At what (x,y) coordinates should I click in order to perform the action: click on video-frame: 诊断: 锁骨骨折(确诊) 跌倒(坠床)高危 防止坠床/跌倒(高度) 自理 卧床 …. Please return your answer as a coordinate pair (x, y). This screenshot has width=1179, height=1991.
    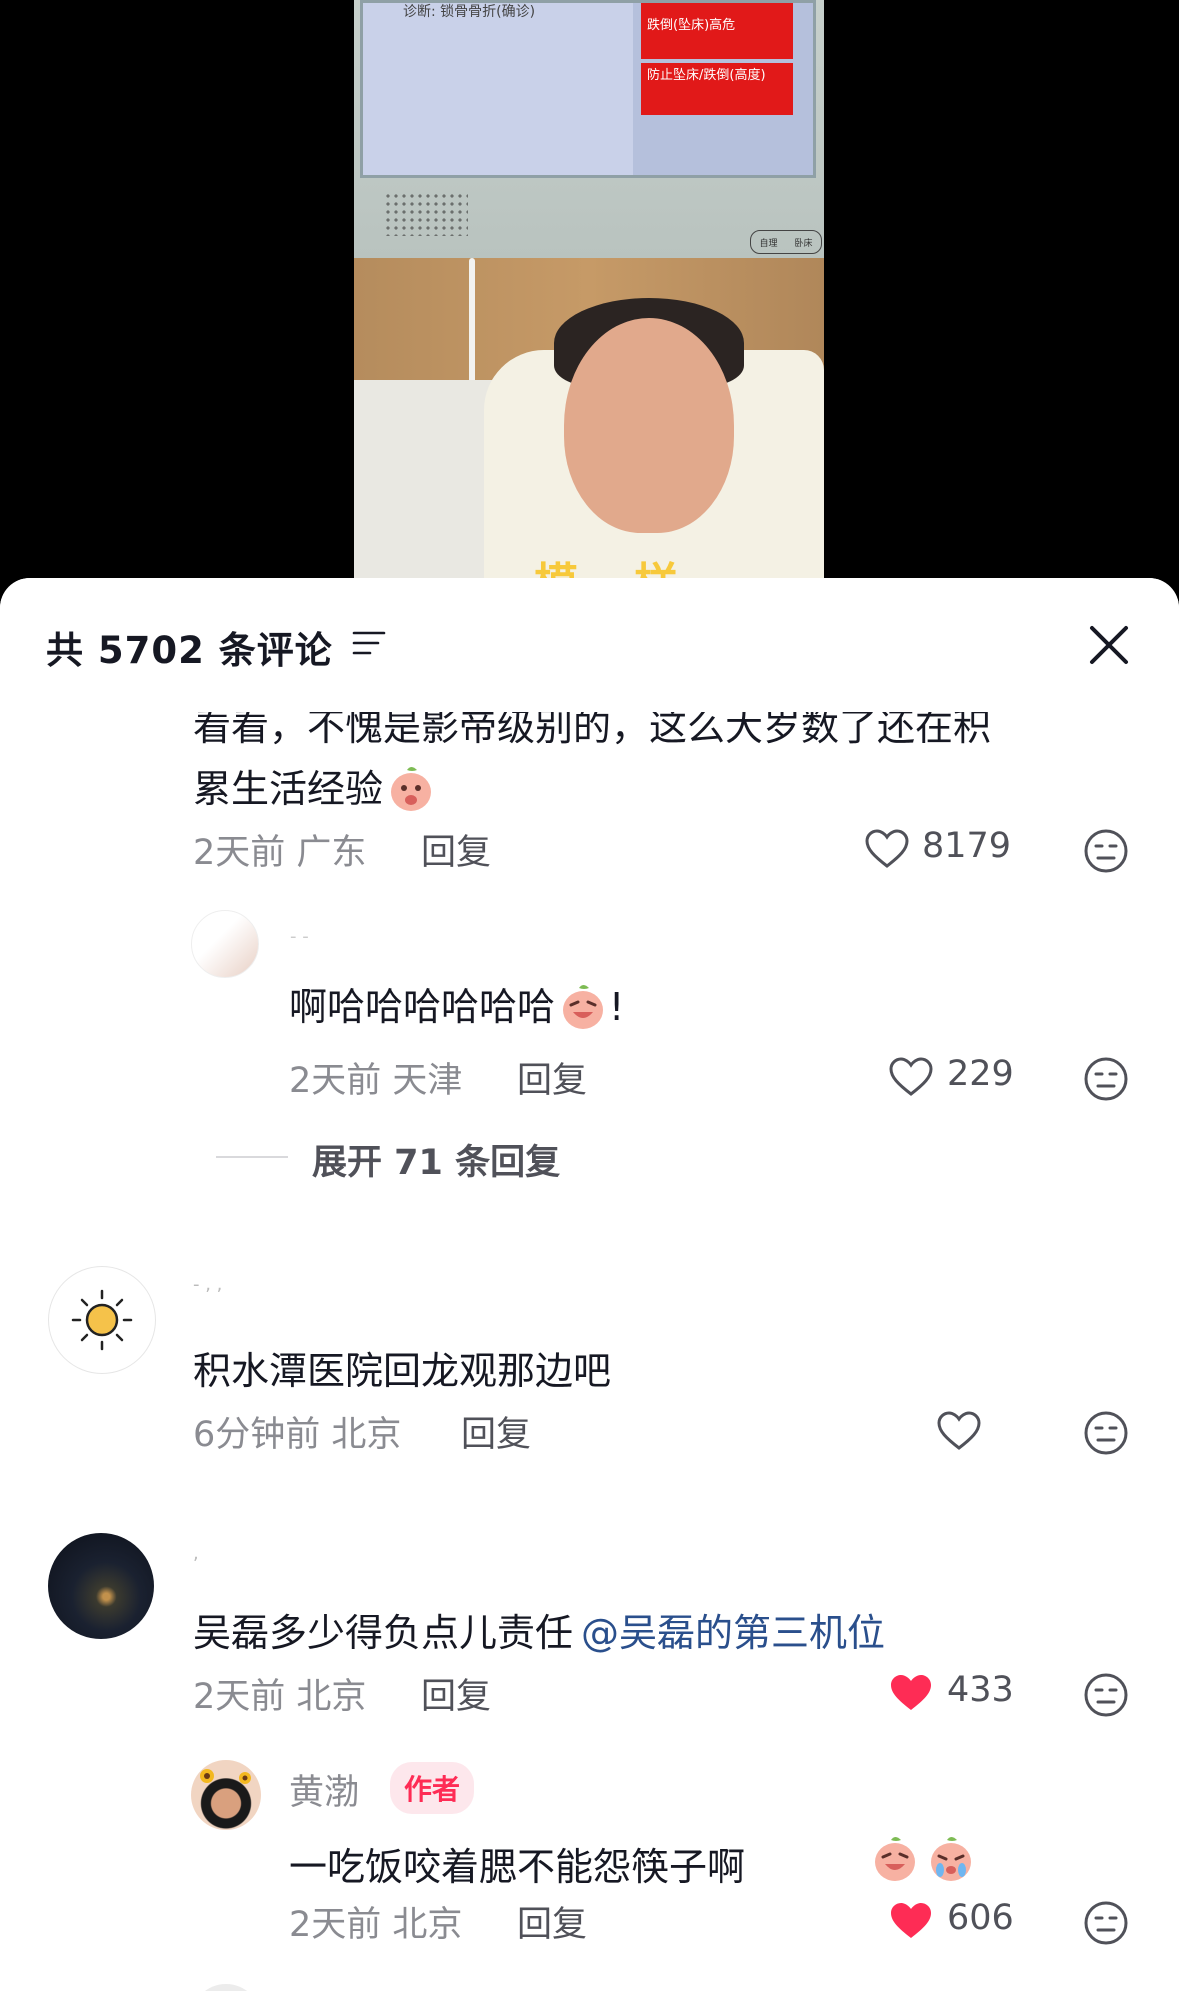
    Looking at the image, I should click on (589, 300).